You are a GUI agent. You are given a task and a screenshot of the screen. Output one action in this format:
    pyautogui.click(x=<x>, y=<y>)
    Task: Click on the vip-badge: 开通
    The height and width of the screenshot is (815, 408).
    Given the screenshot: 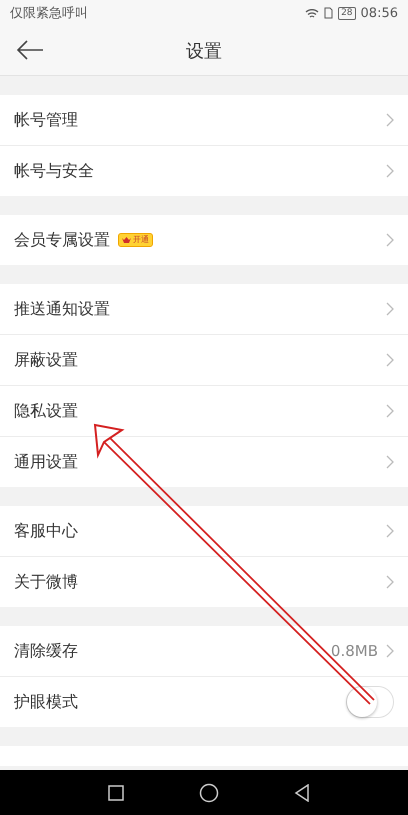 What is the action you would take?
    pyautogui.click(x=135, y=240)
    